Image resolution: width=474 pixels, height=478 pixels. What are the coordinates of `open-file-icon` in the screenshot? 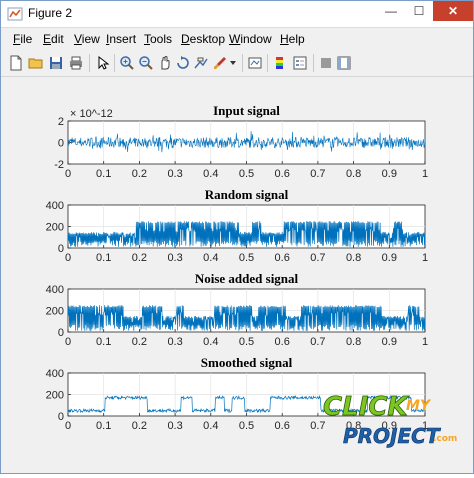 It's located at (36, 63).